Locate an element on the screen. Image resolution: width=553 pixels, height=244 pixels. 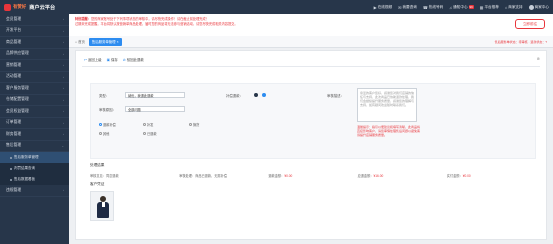
chat-icon: ✉ is located at coordinates (400, 7).